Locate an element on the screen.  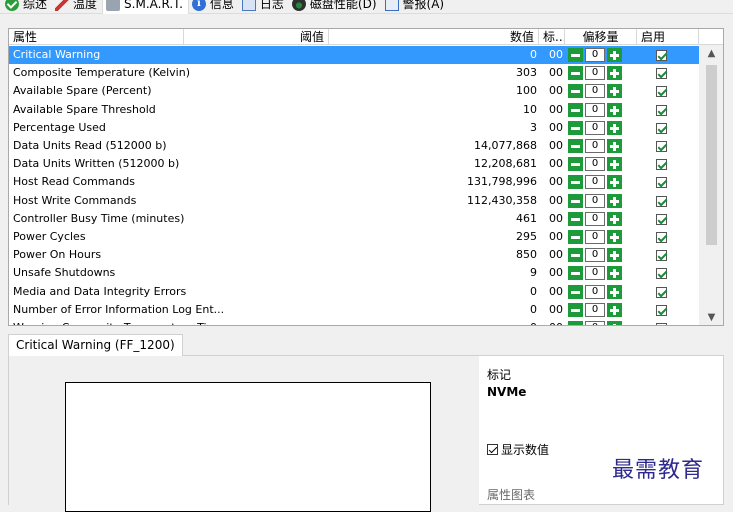
column-header-threshold: 阈值 is located at coordinates (256, 37).